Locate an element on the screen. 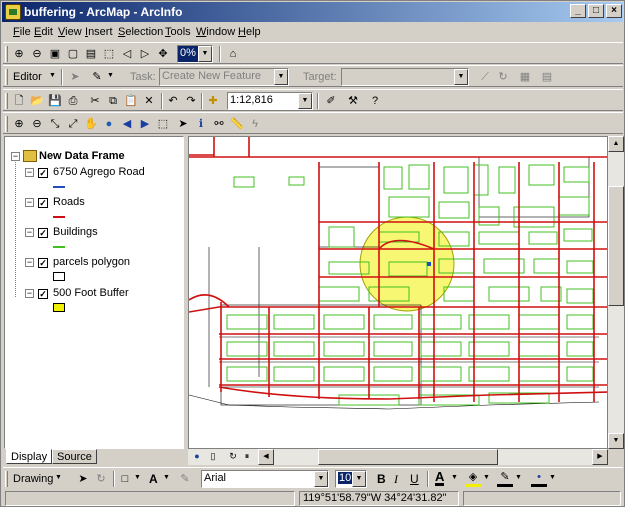  forward-arrow-icon: ▶ is located at coordinates (145, 124).